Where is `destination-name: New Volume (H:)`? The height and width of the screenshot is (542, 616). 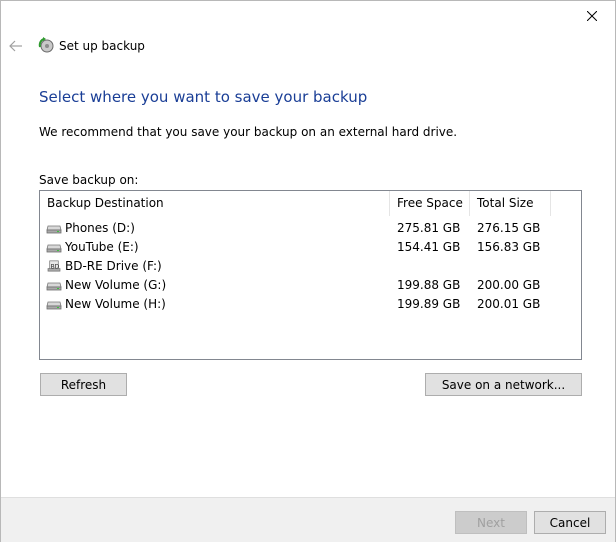 destination-name: New Volume (H:) is located at coordinates (115, 303).